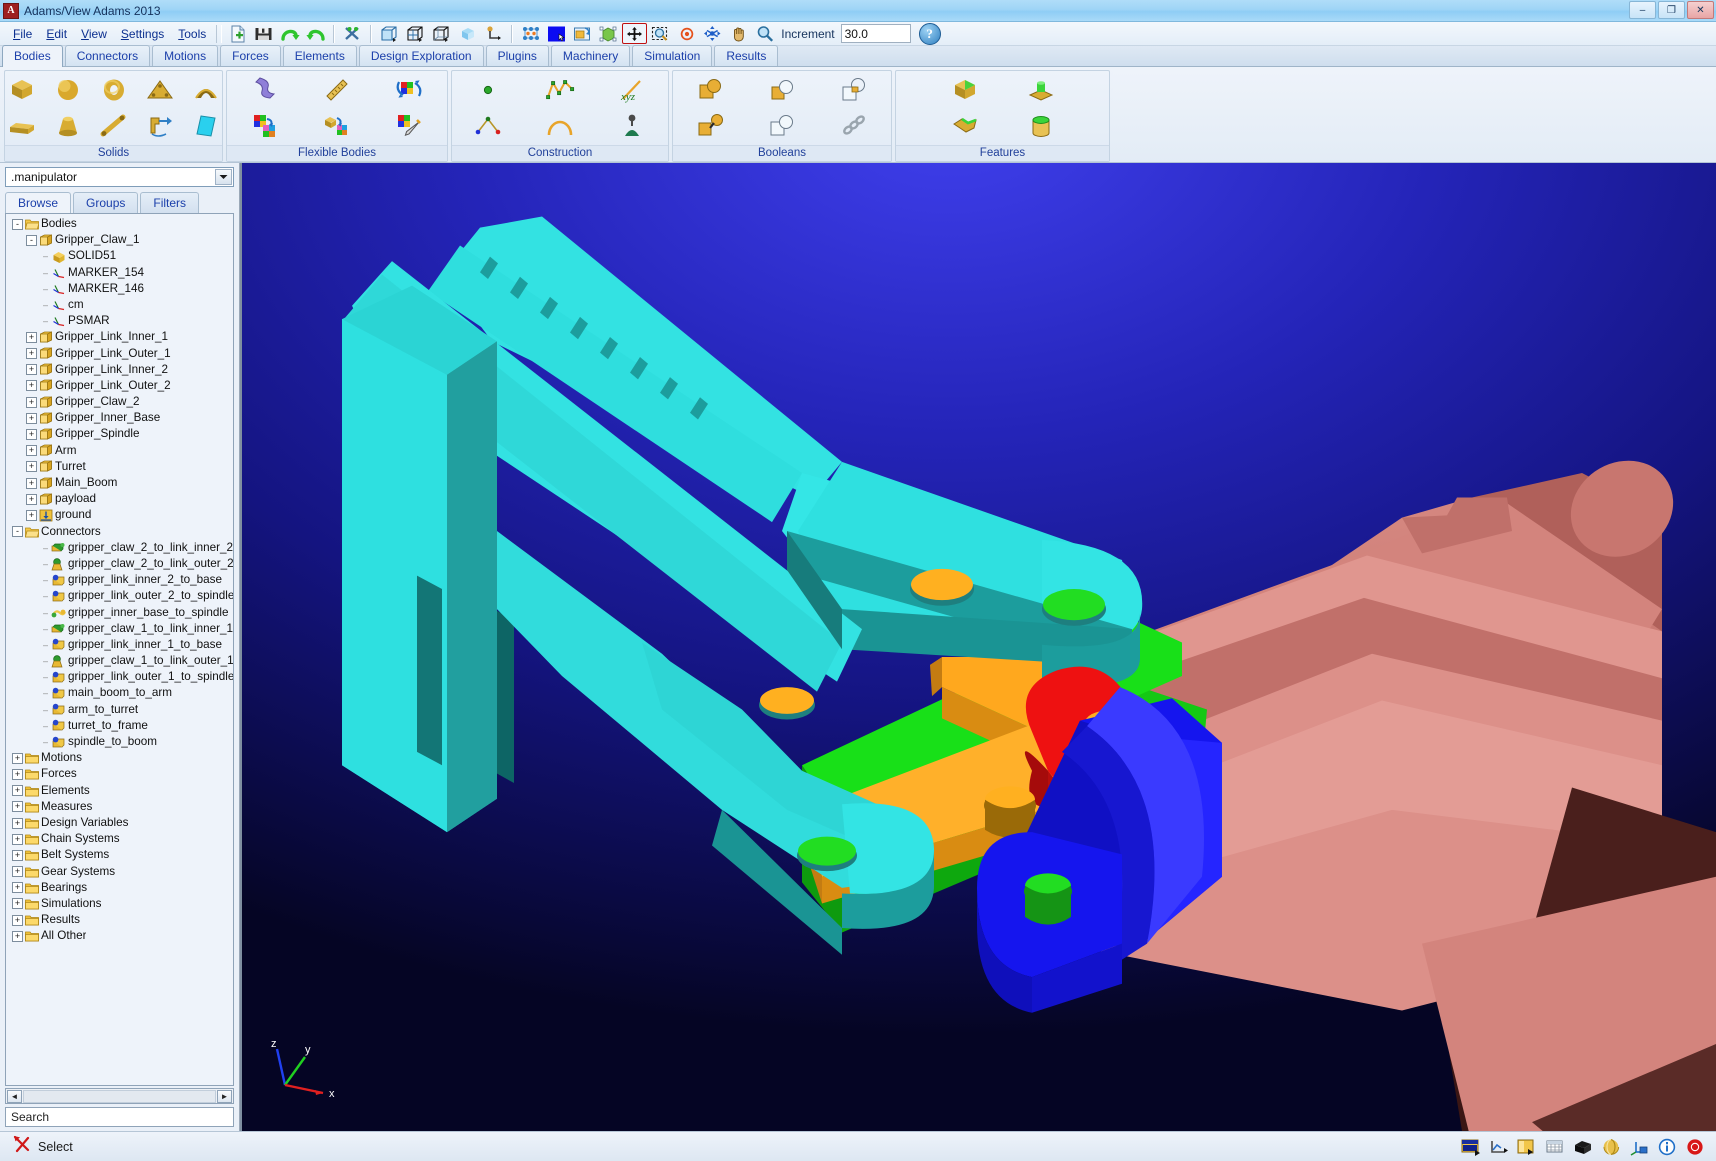 This screenshot has width=1716, height=1161. I want to click on scroll-track, so click(119, 1096).